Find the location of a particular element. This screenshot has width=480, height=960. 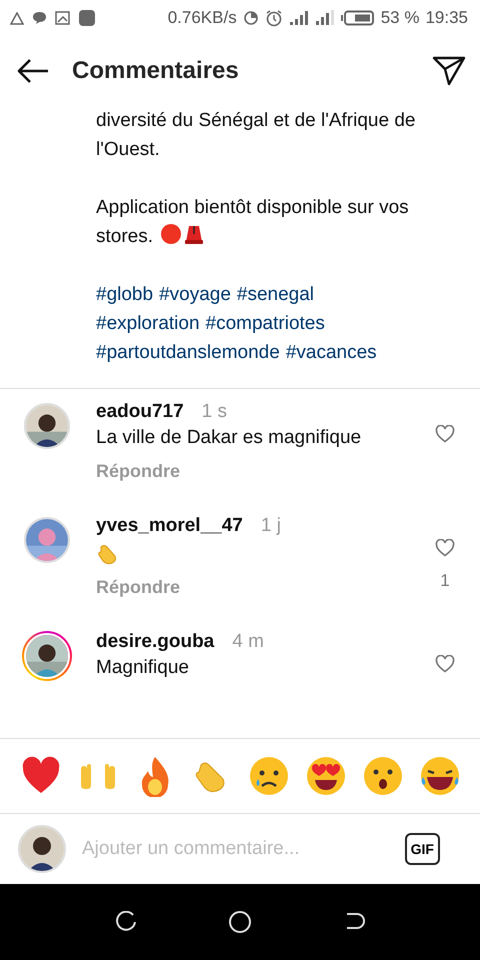

crying-face-icon is located at coordinates (269, 776).